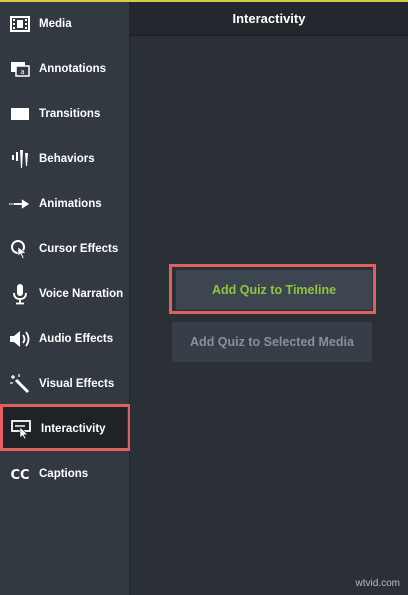  I want to click on sidebar-item-label: Animations, so click(70, 204).